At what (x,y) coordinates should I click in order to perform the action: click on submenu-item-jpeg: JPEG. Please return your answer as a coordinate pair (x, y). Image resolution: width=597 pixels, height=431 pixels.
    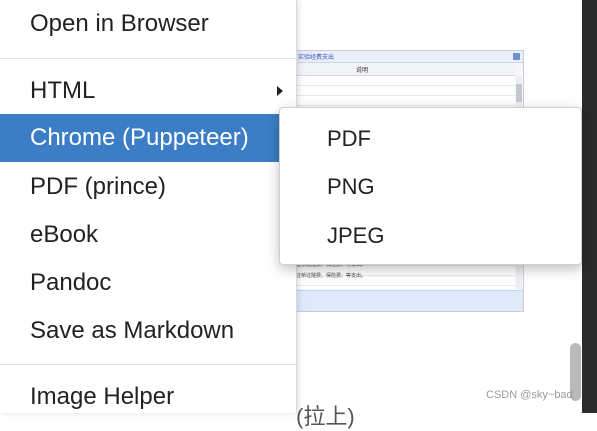
    Looking at the image, I should click on (430, 236).